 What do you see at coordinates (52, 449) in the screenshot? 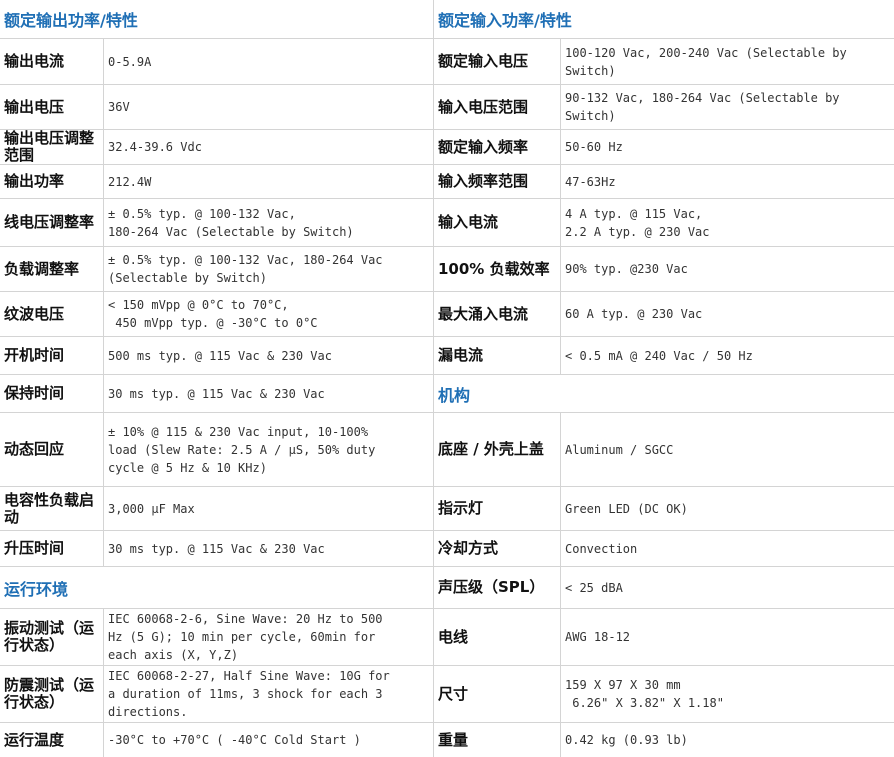
I see `spec-label: 动态回应` at bounding box center [52, 449].